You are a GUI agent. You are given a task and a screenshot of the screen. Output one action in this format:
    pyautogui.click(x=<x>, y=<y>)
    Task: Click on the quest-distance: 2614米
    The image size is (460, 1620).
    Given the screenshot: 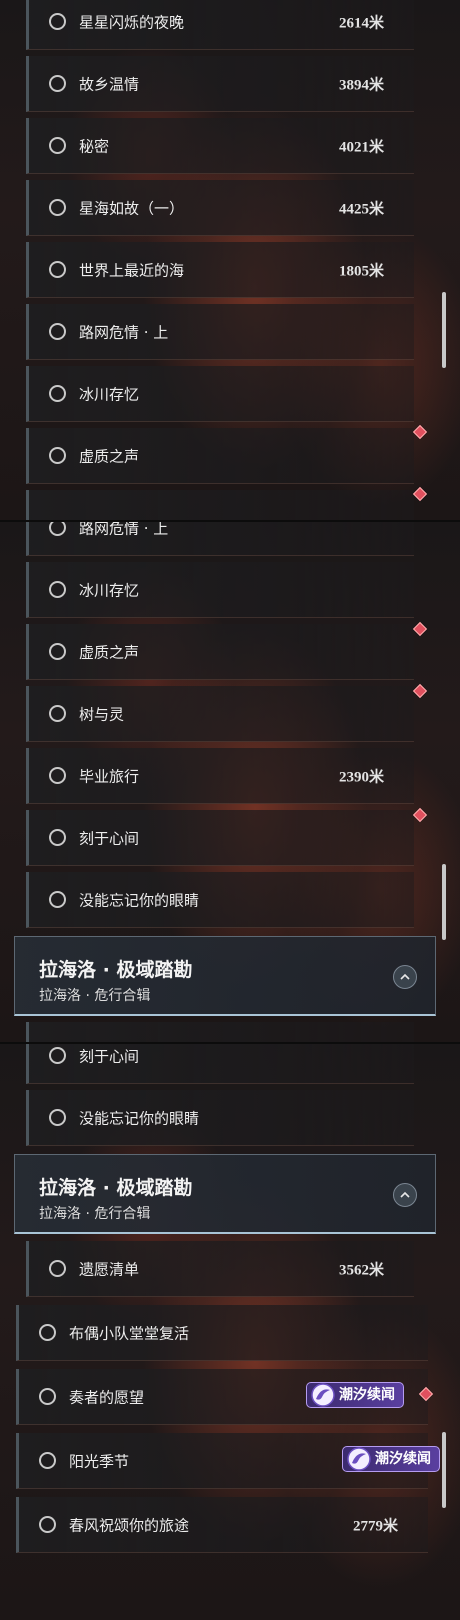 What is the action you would take?
    pyautogui.click(x=361, y=23)
    